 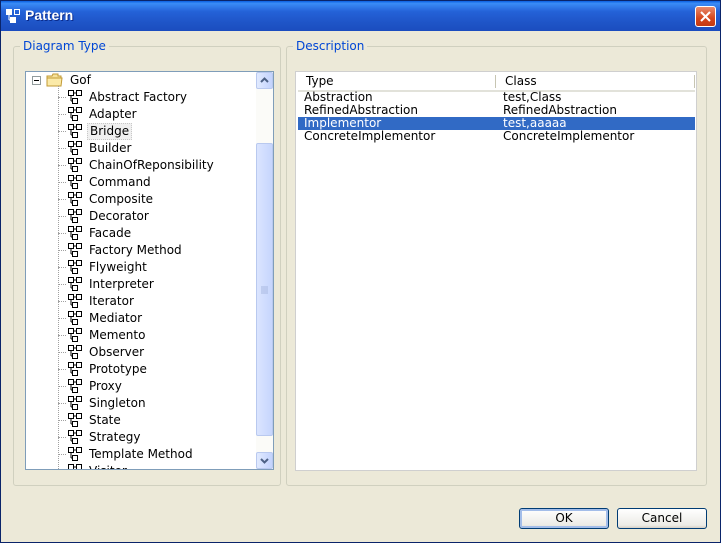 What do you see at coordinates (110, 148) in the screenshot?
I see `tree-node-label: Builder` at bounding box center [110, 148].